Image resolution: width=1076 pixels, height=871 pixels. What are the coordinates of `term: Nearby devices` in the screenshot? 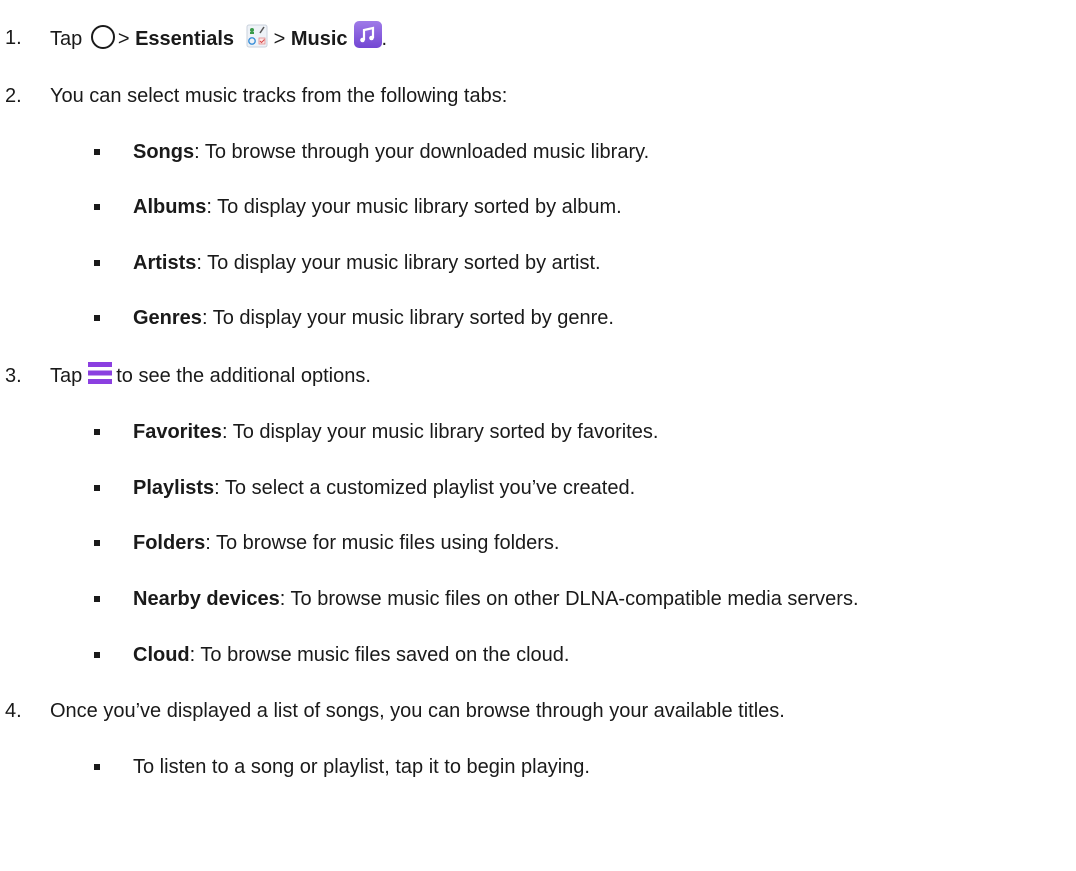 It's located at (206, 599).